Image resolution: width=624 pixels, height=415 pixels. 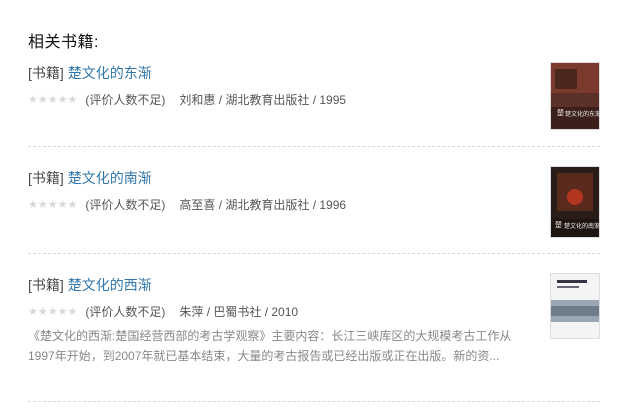 What do you see at coordinates (239, 312) in the screenshot?
I see `book-info: 朱萍 / 巴蜀书社 / 2010` at bounding box center [239, 312].